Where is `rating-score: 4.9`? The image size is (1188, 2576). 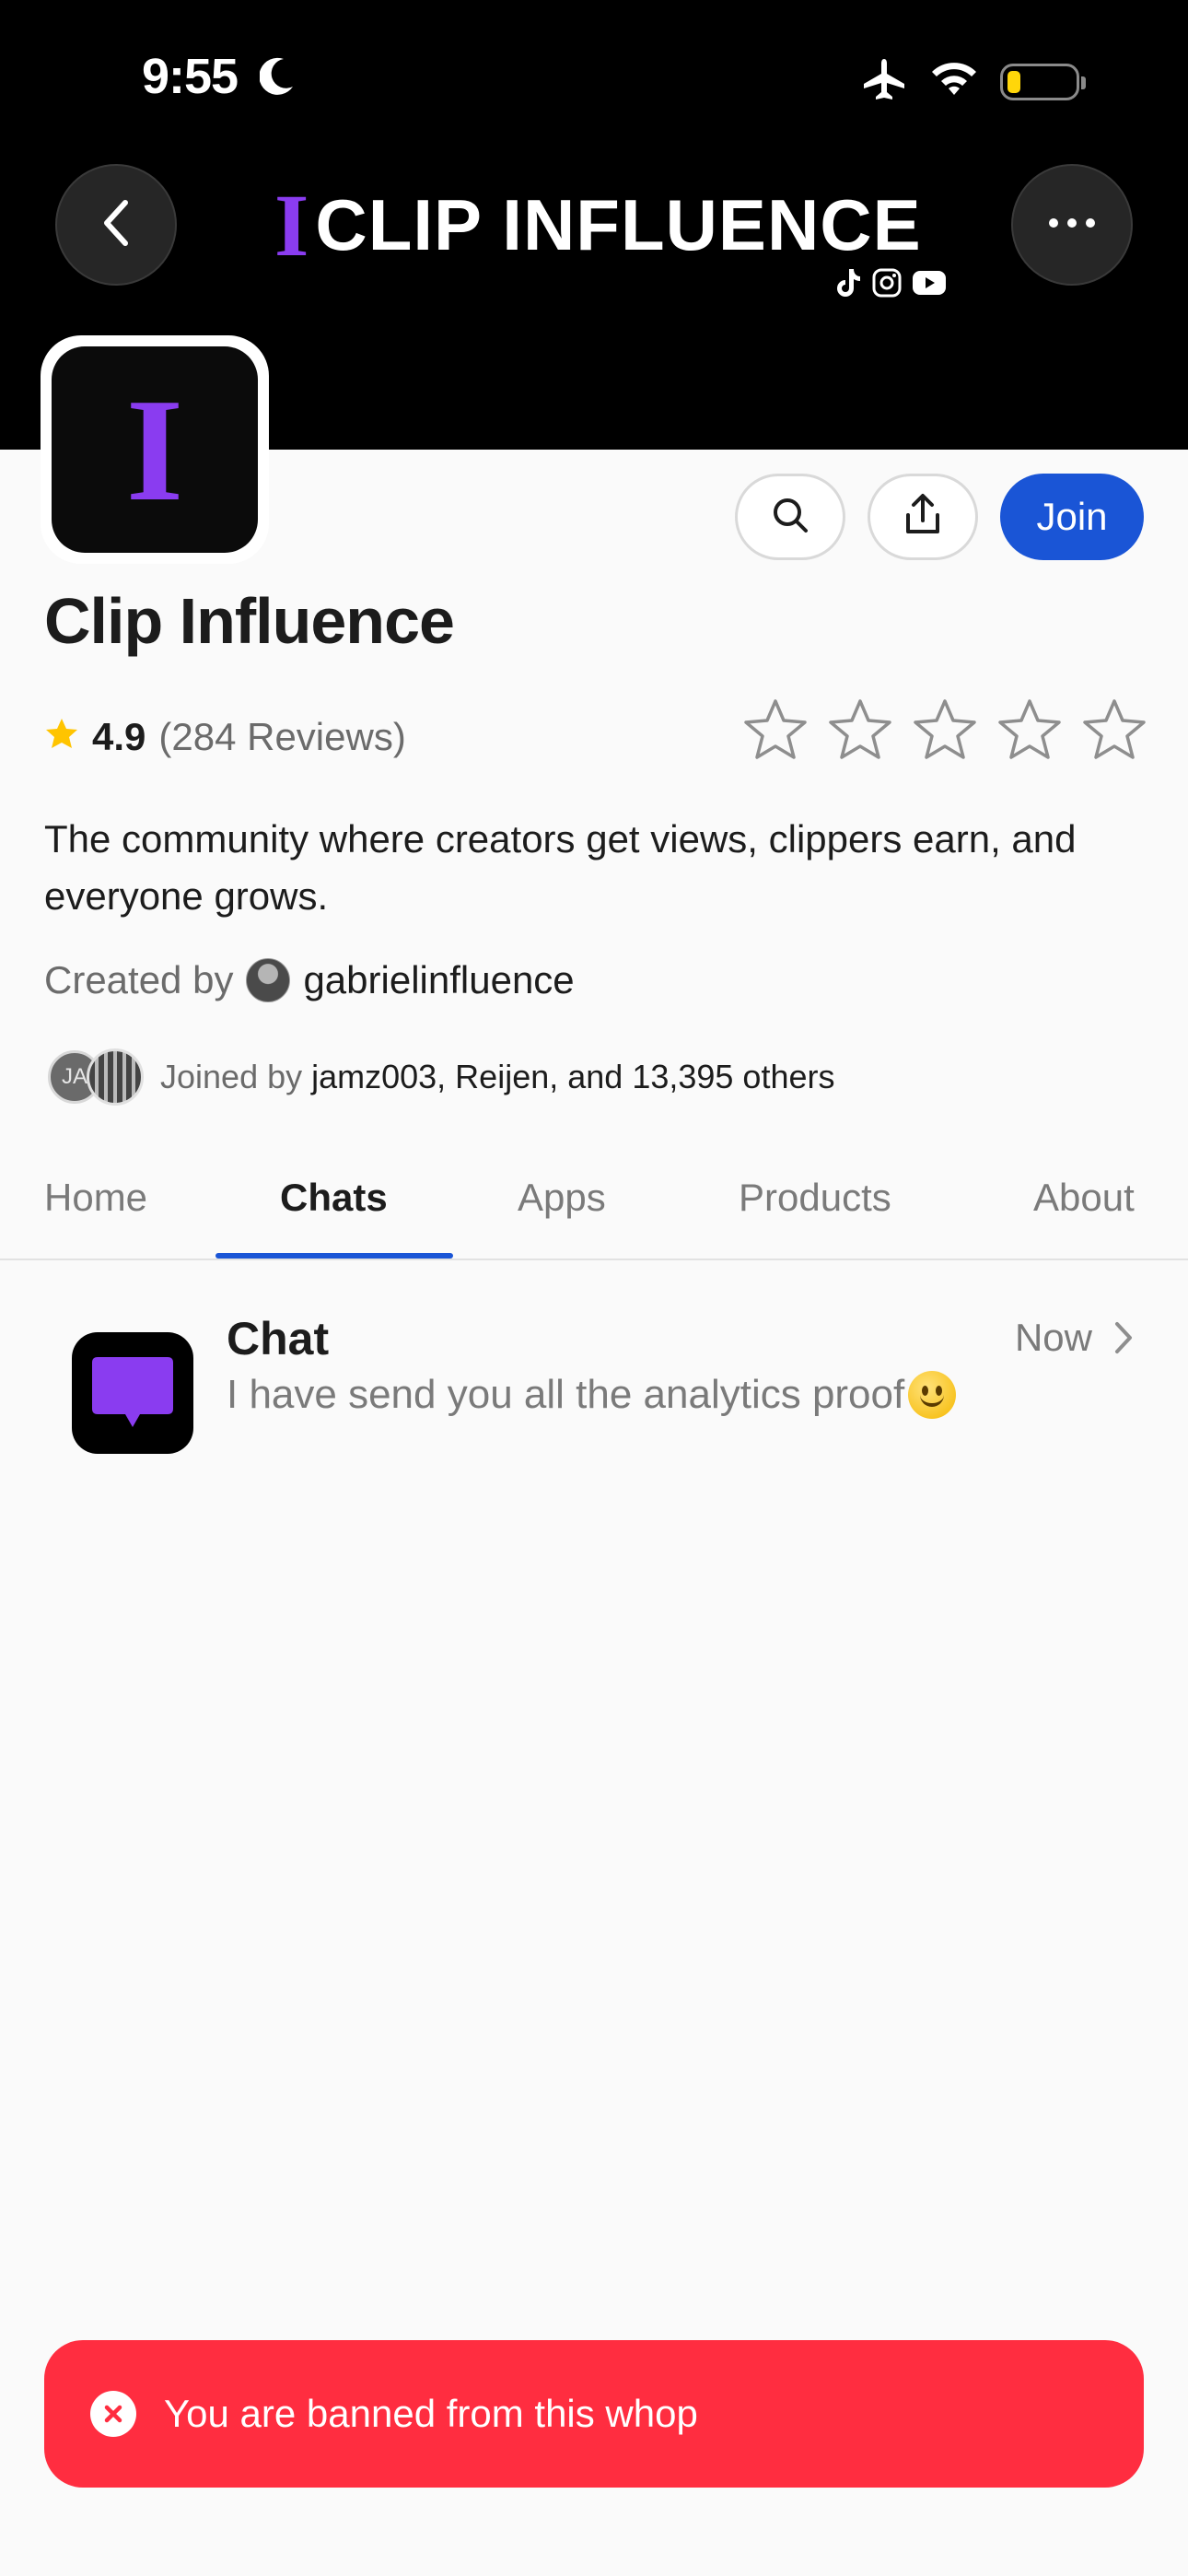 rating-score: 4.9 is located at coordinates (119, 736).